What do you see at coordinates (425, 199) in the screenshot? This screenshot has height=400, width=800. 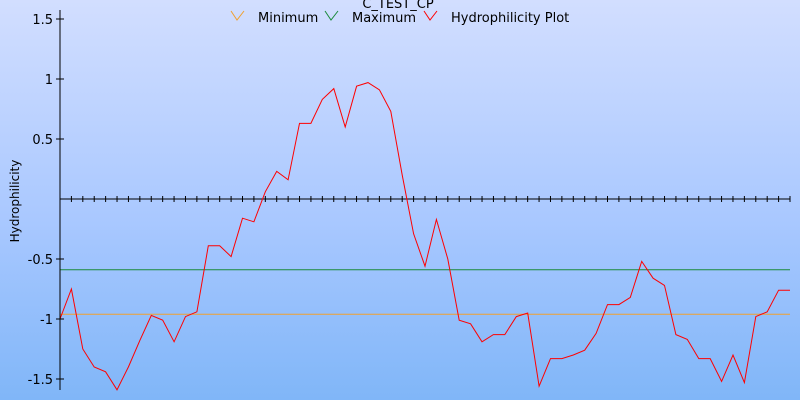 I see `zero-baseline` at bounding box center [425, 199].